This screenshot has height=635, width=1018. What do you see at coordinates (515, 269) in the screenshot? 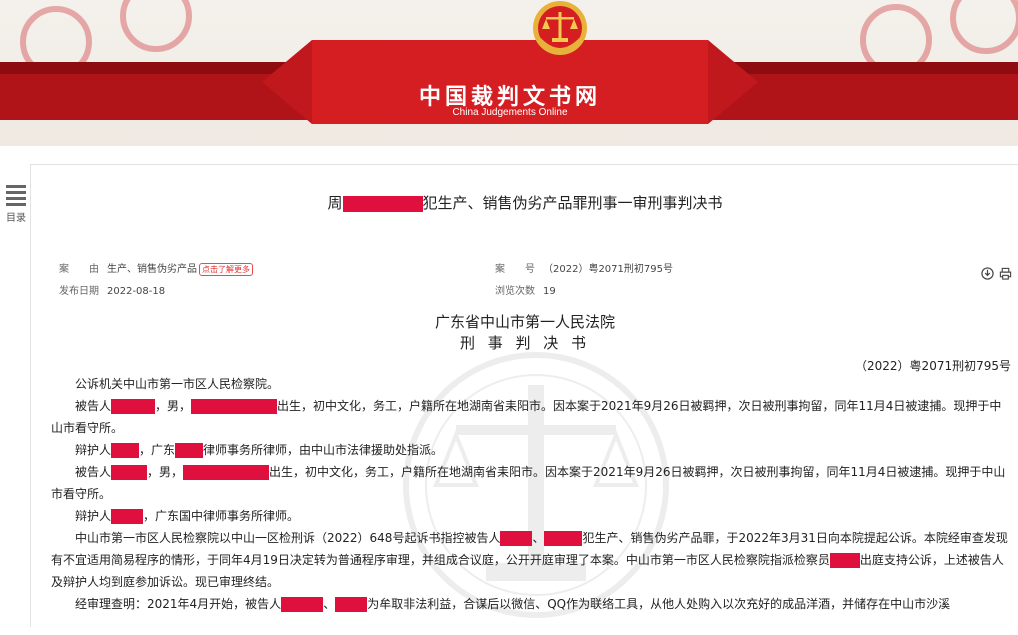
I see `case-no-label: 案 号` at bounding box center [515, 269].